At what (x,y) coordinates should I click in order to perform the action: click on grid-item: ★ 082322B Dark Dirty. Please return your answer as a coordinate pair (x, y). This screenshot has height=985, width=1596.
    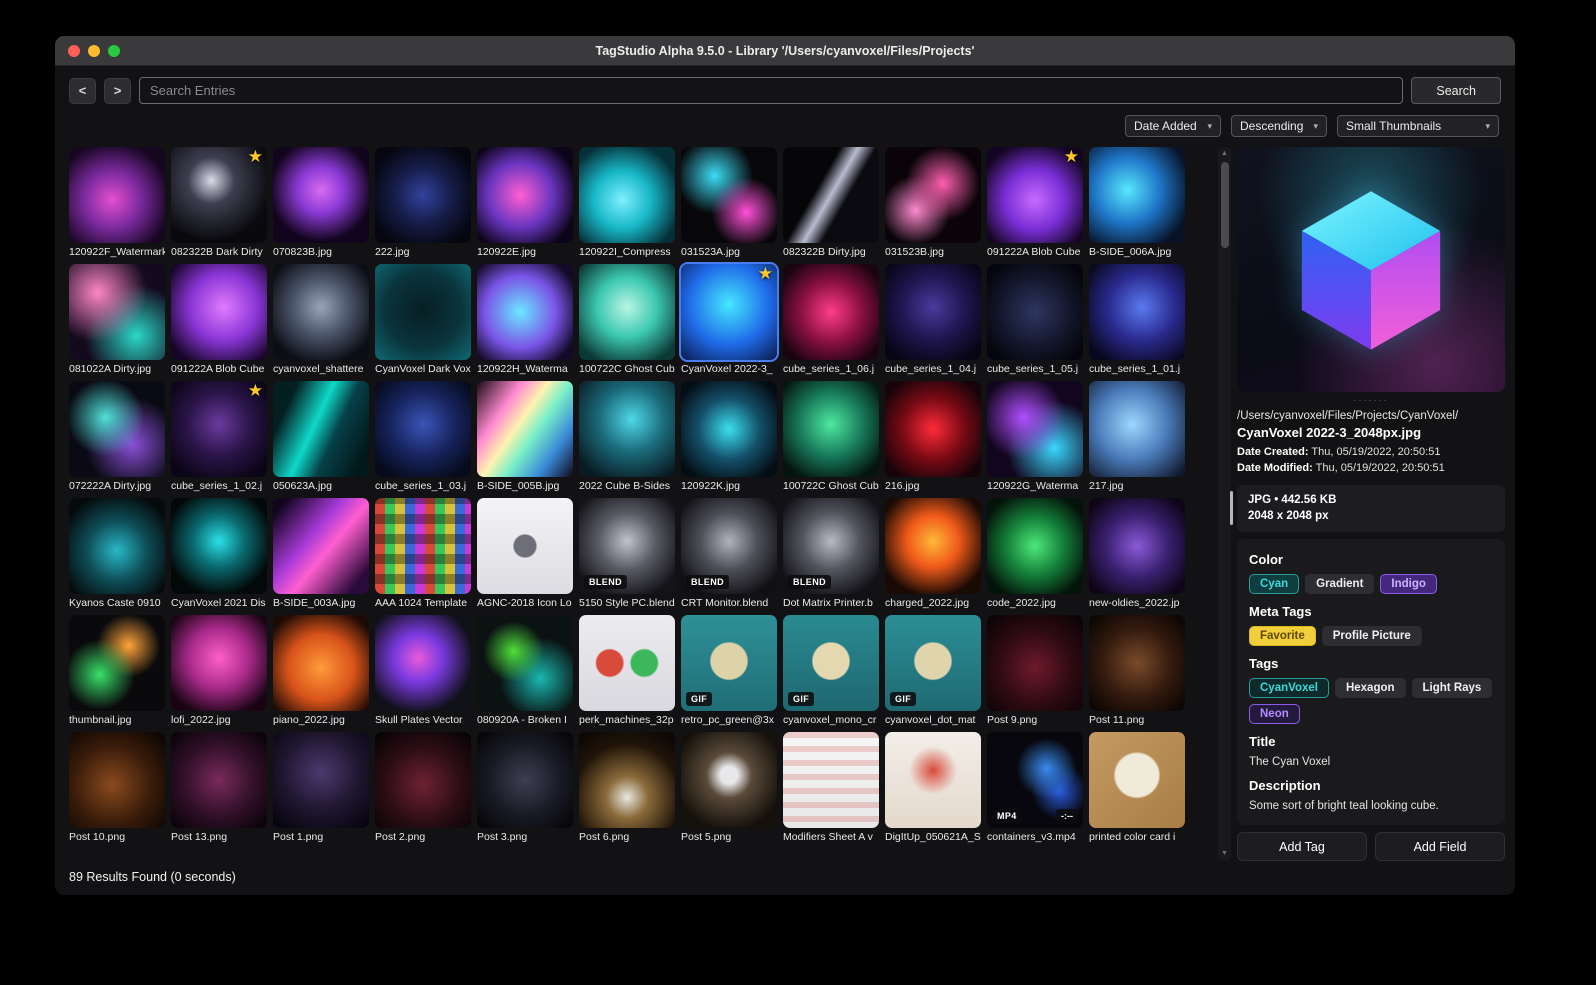
    Looking at the image, I should click on (219, 202).